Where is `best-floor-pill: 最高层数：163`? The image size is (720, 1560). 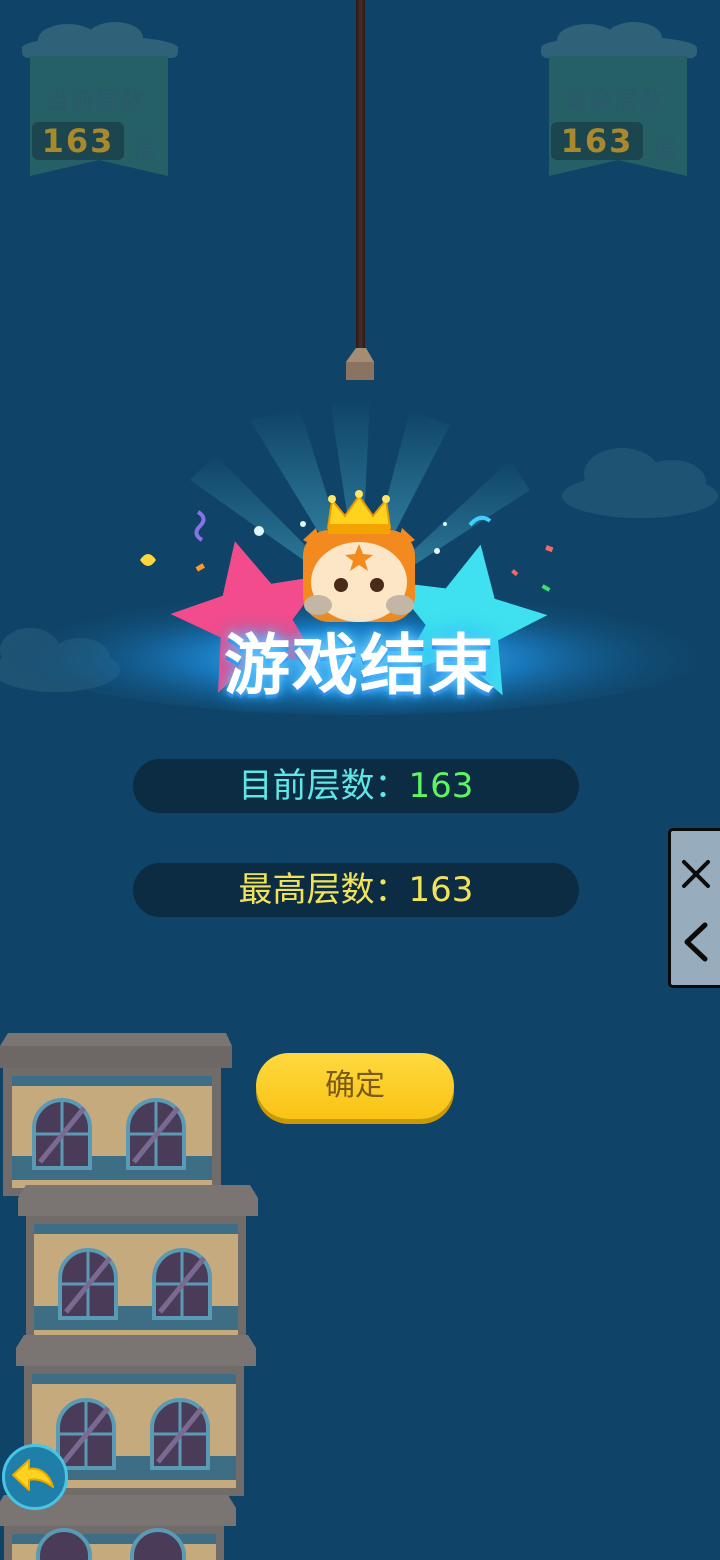 best-floor-pill: 最高层数：163 is located at coordinates (356, 890).